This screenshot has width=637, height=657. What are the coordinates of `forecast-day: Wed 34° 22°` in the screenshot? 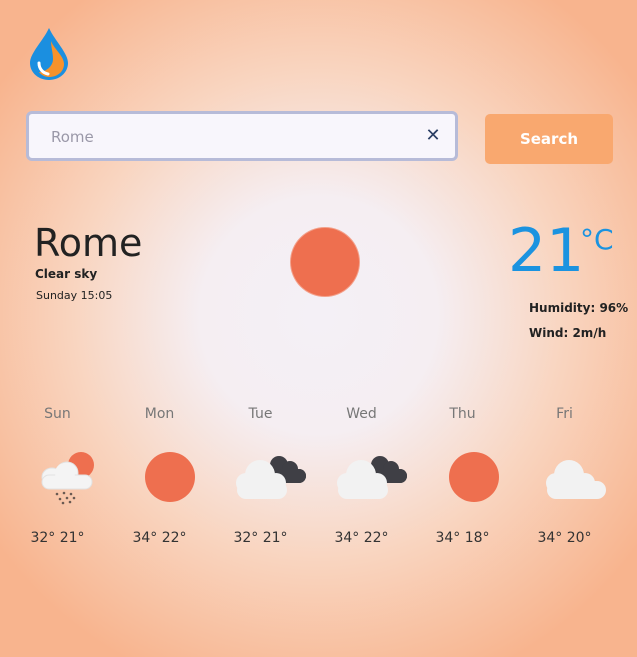 It's located at (361, 476).